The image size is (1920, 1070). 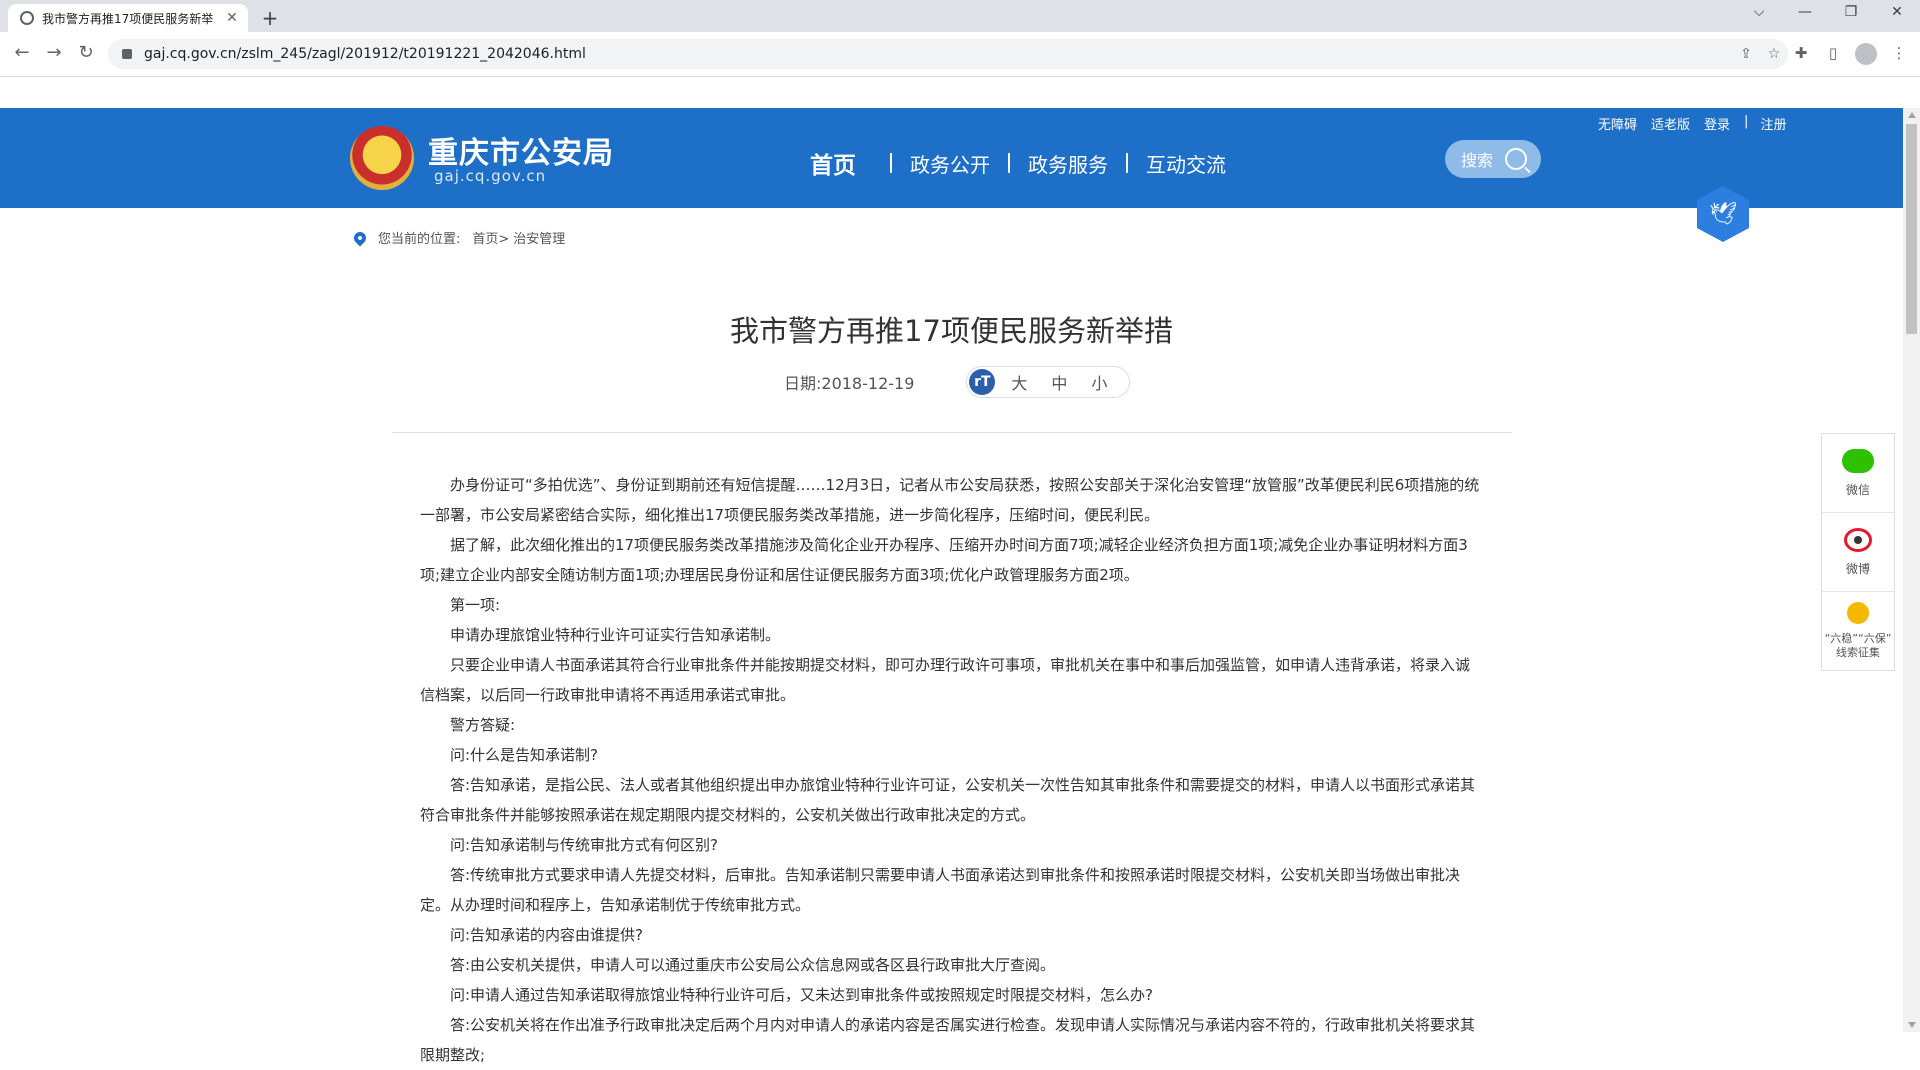 What do you see at coordinates (232, 18) in the screenshot?
I see `close-tab-icon: ✕` at bounding box center [232, 18].